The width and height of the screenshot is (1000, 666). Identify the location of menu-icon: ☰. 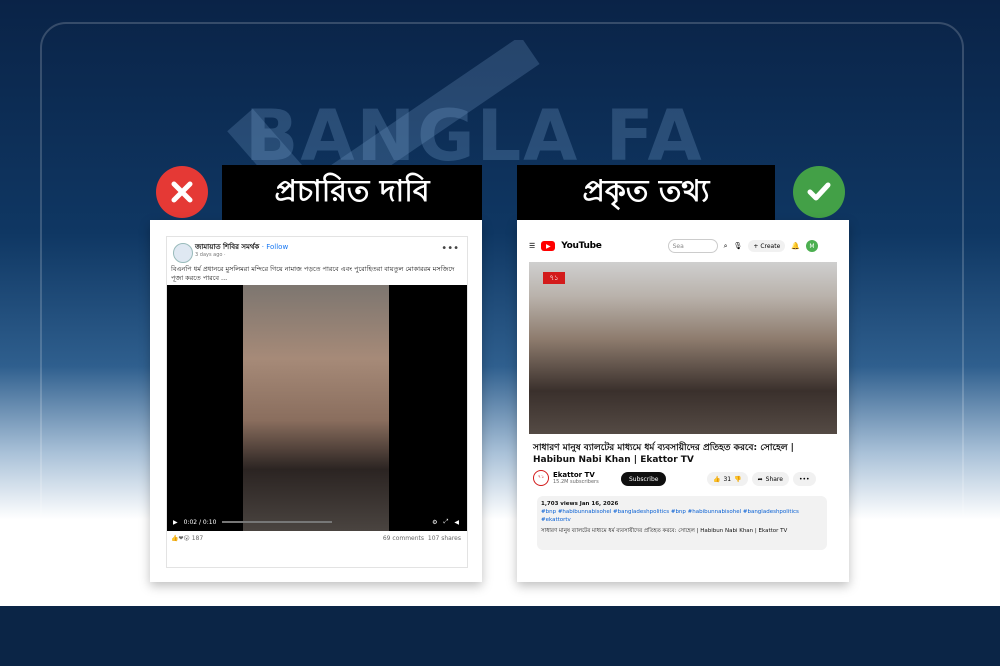
(532, 246).